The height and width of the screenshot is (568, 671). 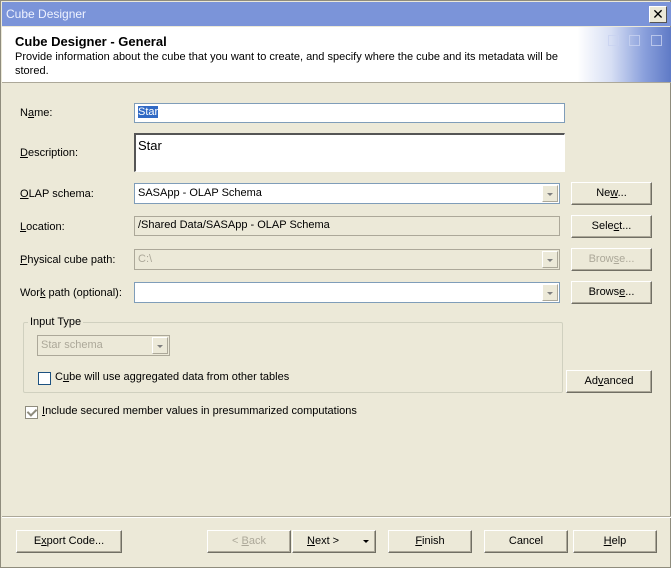 I want to click on description-label: Description:, so click(x=49, y=153).